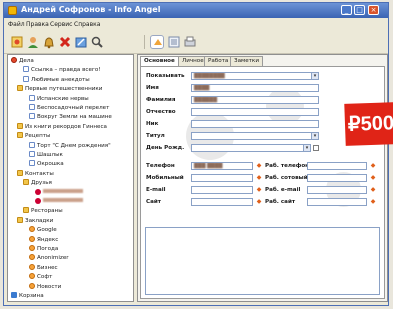 This screenshot has height=309, width=393. Describe the element at coordinates (255, 136) in the screenshot. I see `title-select: ▾` at that location.